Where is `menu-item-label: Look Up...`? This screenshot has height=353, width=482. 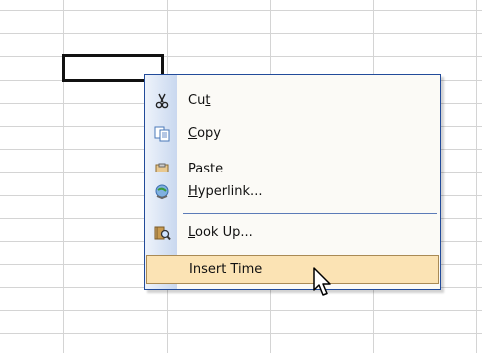
menu-item-label: Look Up... is located at coordinates (220, 232).